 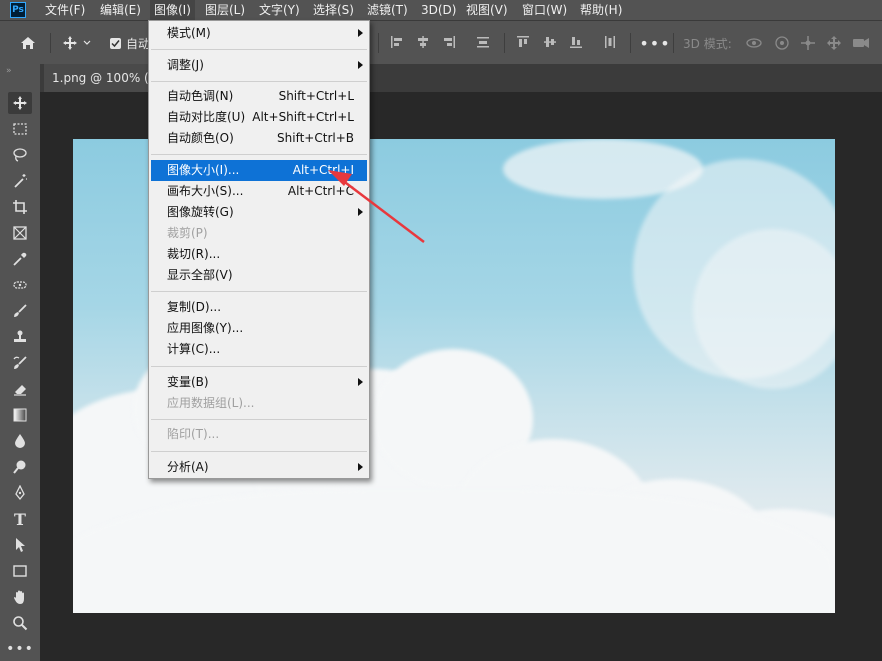 What do you see at coordinates (187, 233) in the screenshot?
I see `menu-item-crop: 裁剪(P)` at bounding box center [187, 233].